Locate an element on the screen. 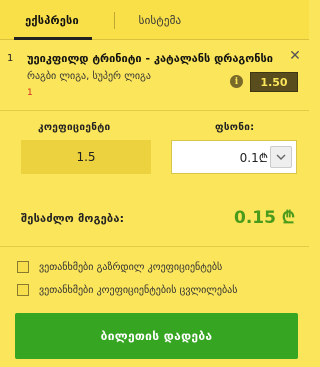  accept-higher-odds-label: ვეთანხმები გაზრდილ კოეფიციენტებს is located at coordinates (131, 267).